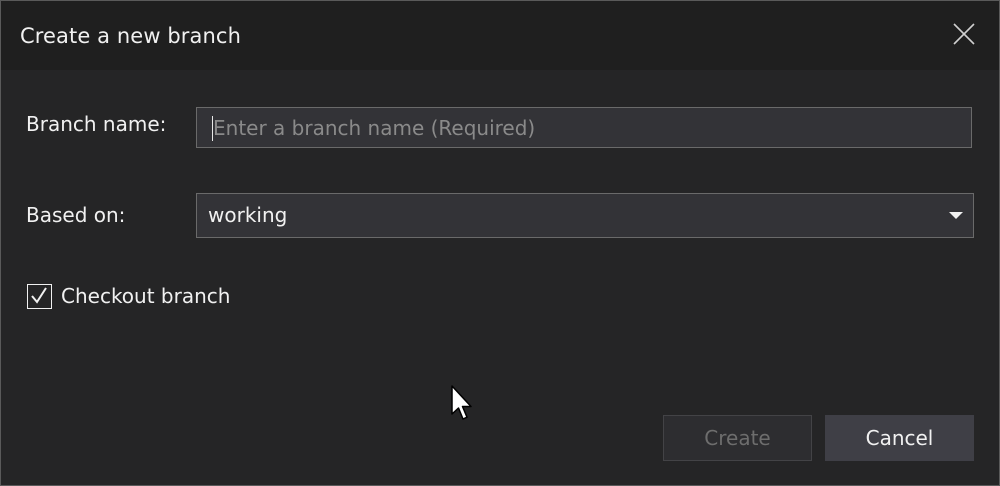  I want to click on checkmark-icon, so click(39, 295).